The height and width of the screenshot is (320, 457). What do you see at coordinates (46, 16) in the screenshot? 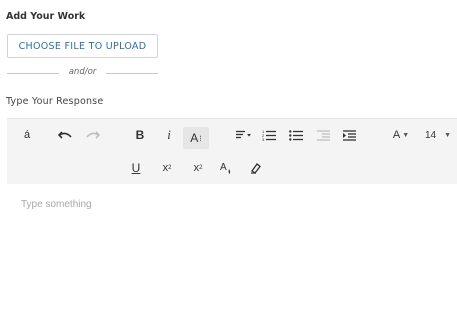
I see `add-your-work-heading: Add Your Work` at bounding box center [46, 16].